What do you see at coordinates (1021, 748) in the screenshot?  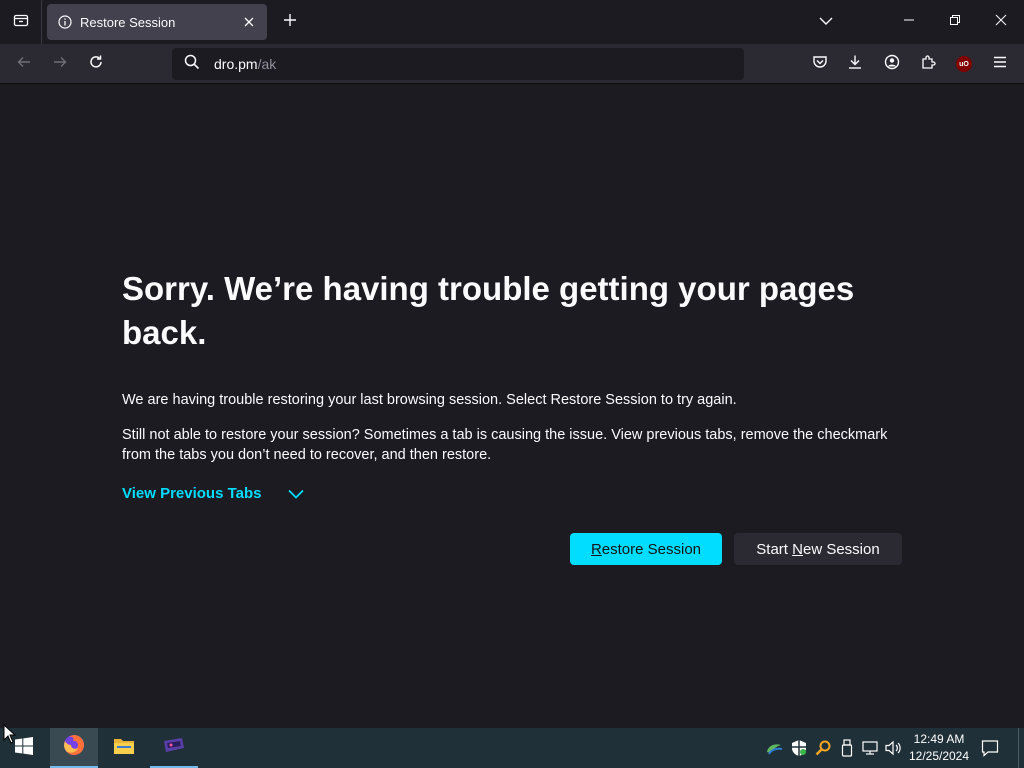 I see `show-desktop-button` at bounding box center [1021, 748].